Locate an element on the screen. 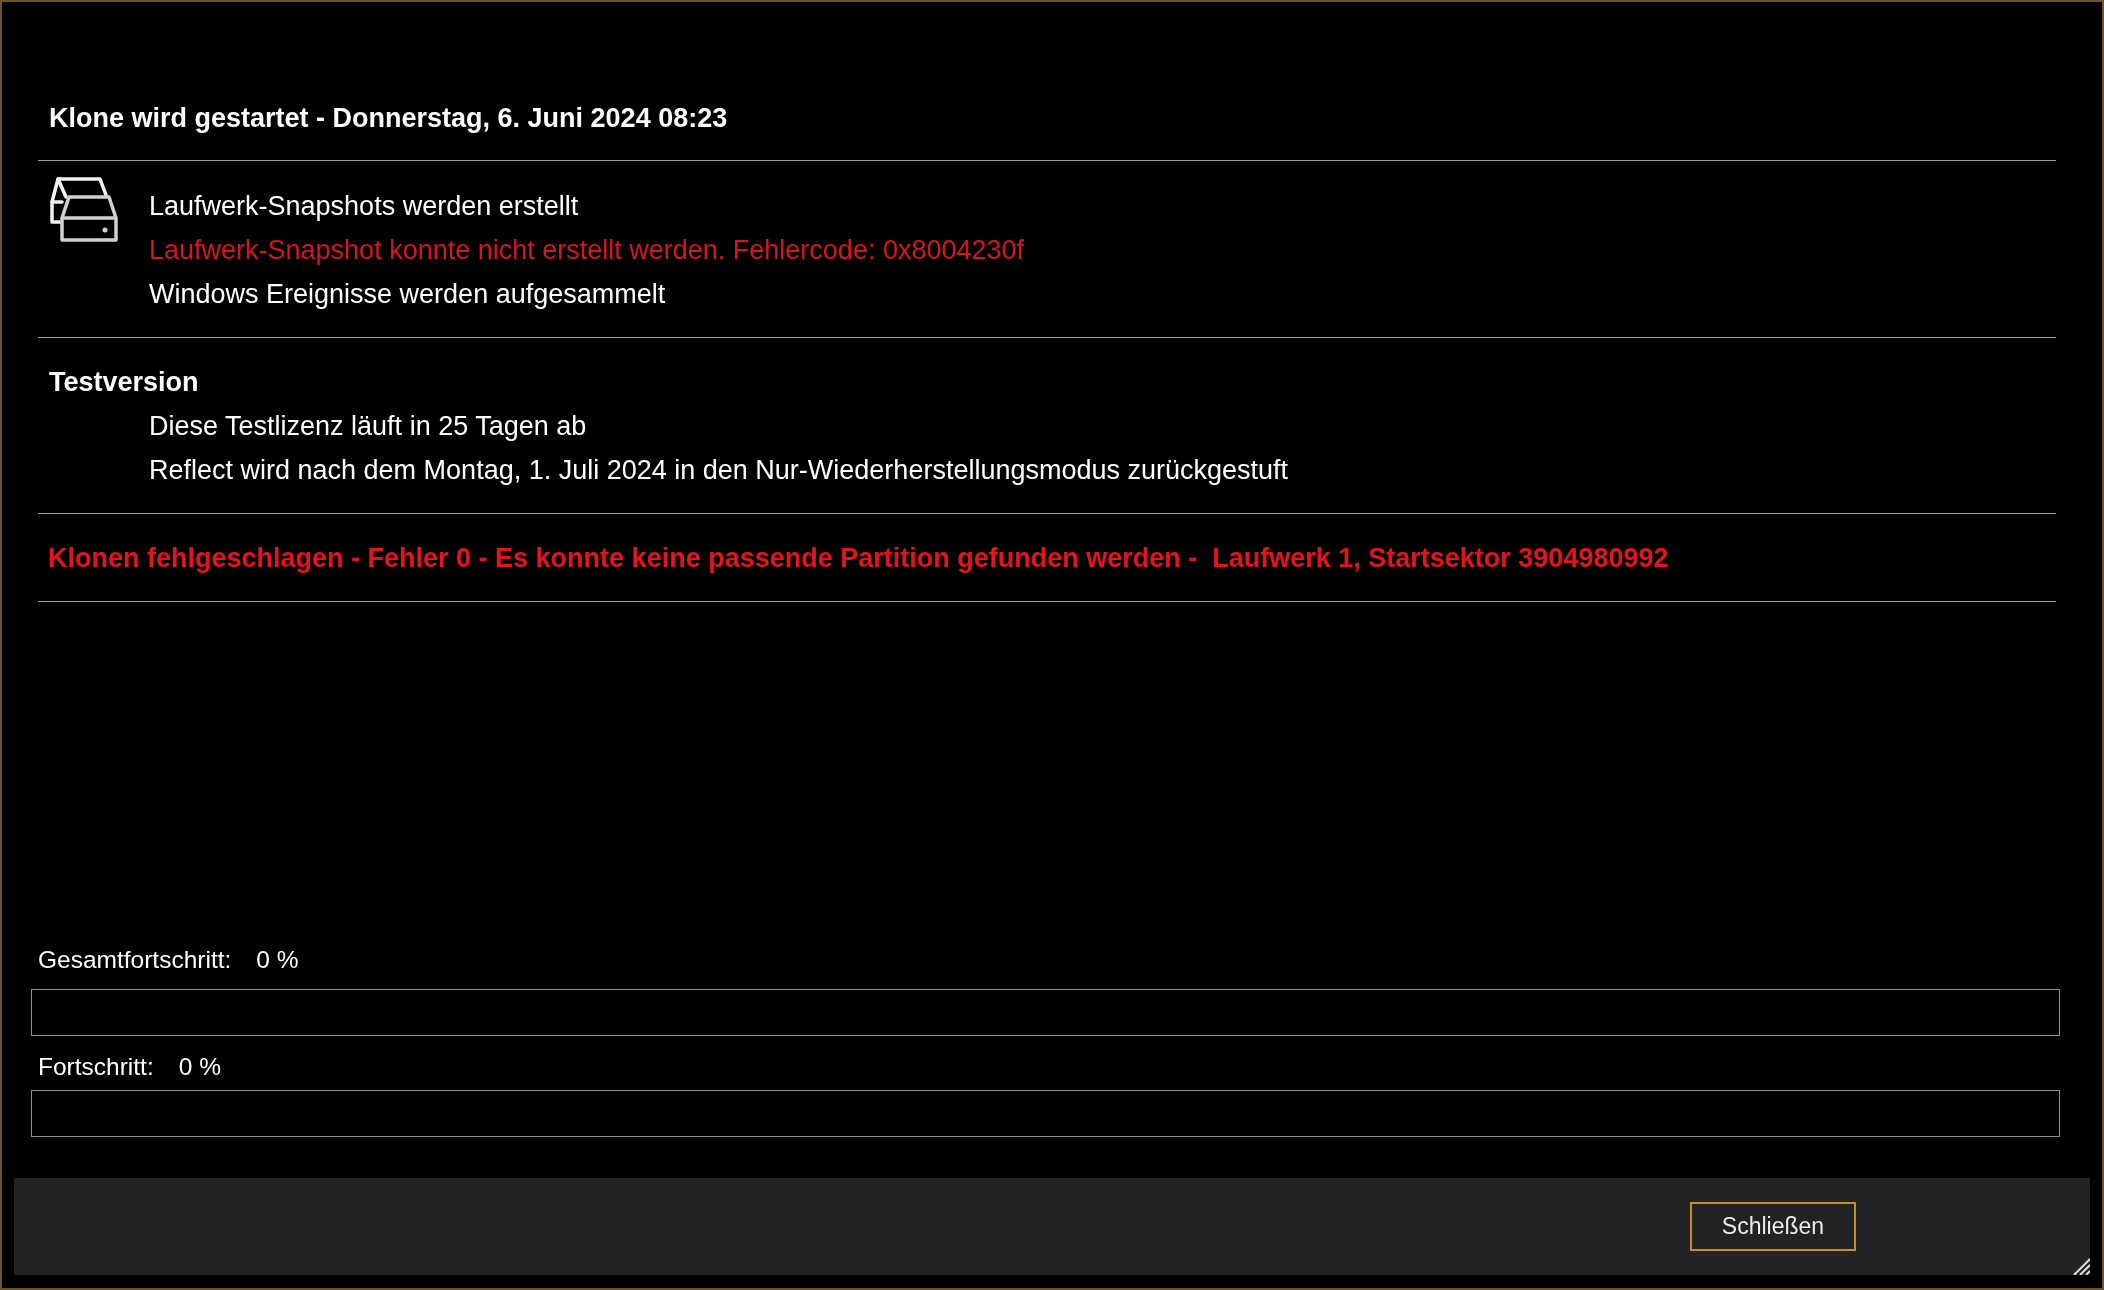 The image size is (2104, 1290). progress-label: Gesamtfortschritt: is located at coordinates (135, 960).